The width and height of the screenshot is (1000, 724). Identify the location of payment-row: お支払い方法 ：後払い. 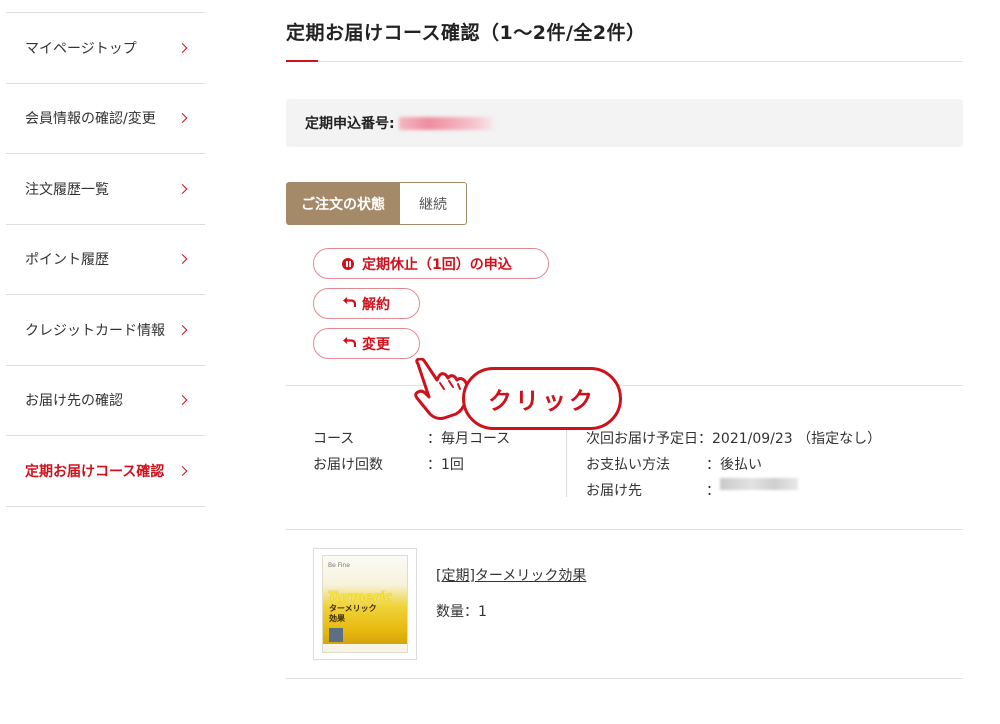
(733, 465).